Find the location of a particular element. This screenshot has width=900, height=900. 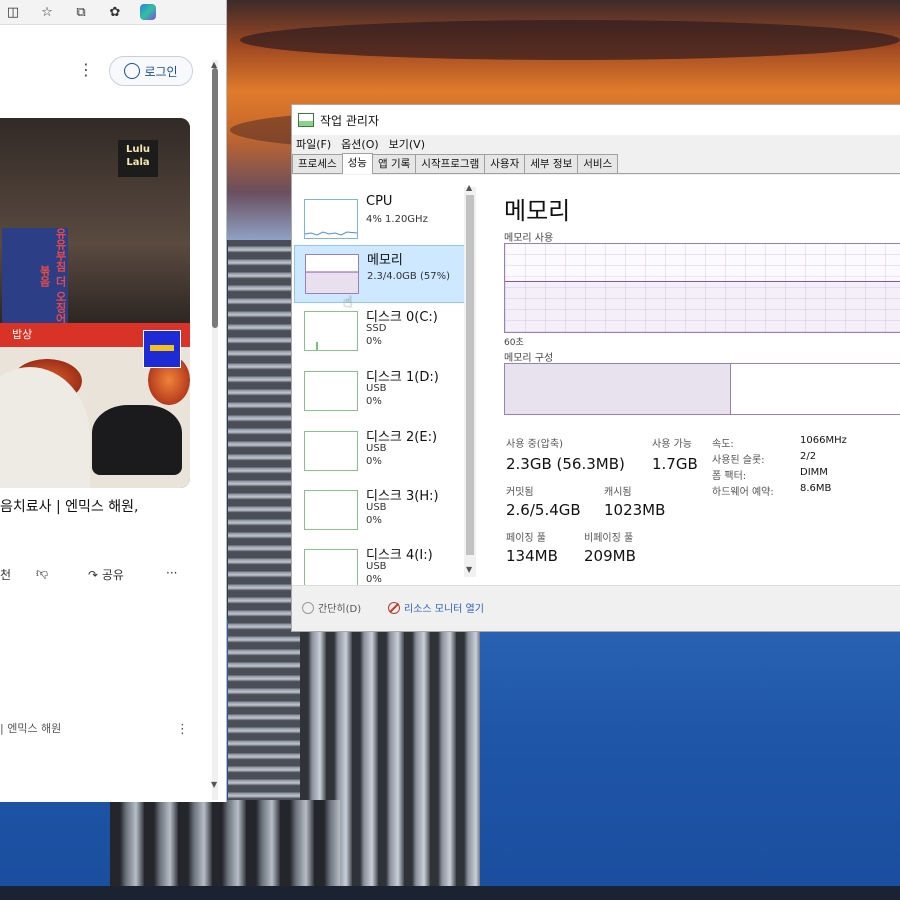

side-label-hw-reserved: 하드웨어 예약: is located at coordinates (743, 492).